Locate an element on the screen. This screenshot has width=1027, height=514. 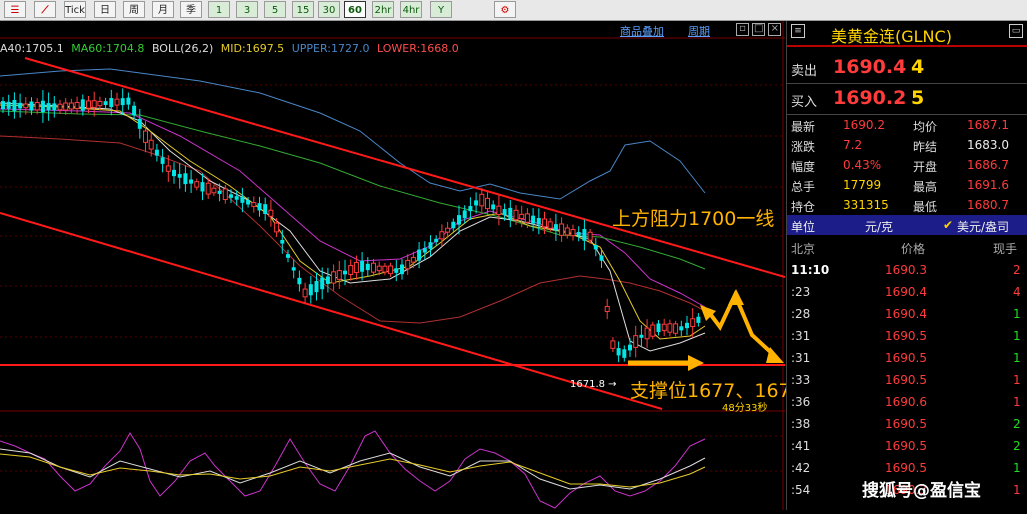
sell-price: 1690.4 is located at coordinates (870, 67).